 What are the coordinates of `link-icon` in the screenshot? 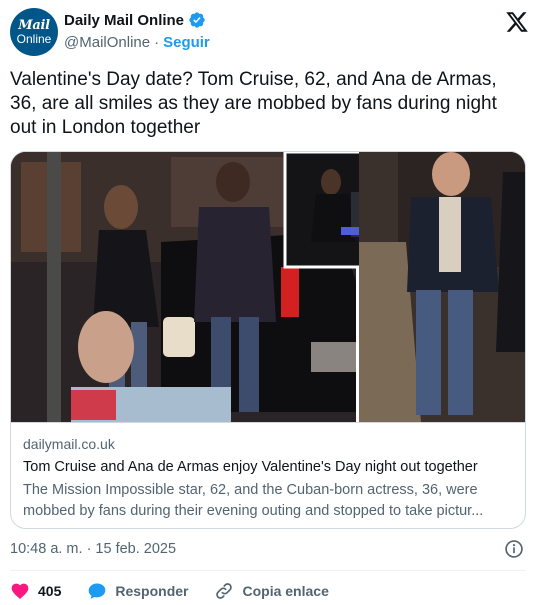 It's located at (224, 591).